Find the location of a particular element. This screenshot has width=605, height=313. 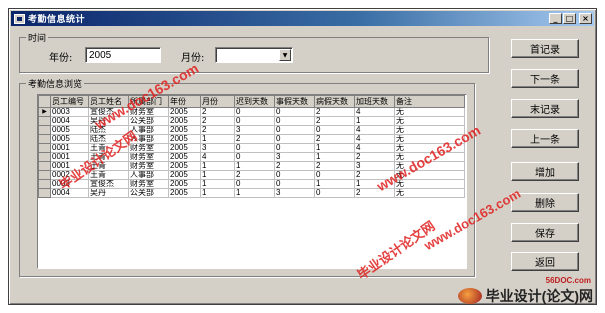

table-row: 0005 陆杰 人事部 2005 1 2 0 2 4 无 is located at coordinates (251, 139).